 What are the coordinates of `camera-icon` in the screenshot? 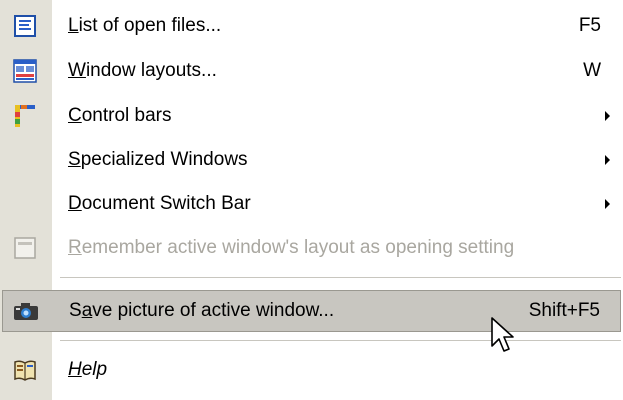 It's located at (26, 311).